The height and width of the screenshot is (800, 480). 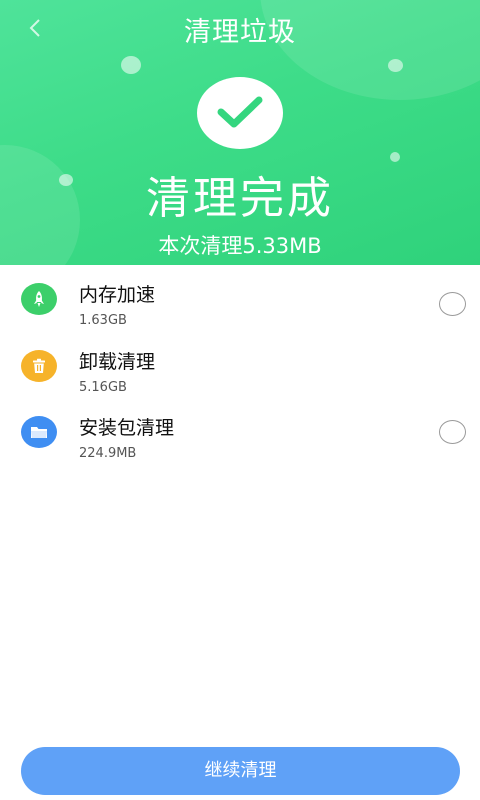 What do you see at coordinates (103, 320) in the screenshot?
I see `item-size: 1.63GB` at bounding box center [103, 320].